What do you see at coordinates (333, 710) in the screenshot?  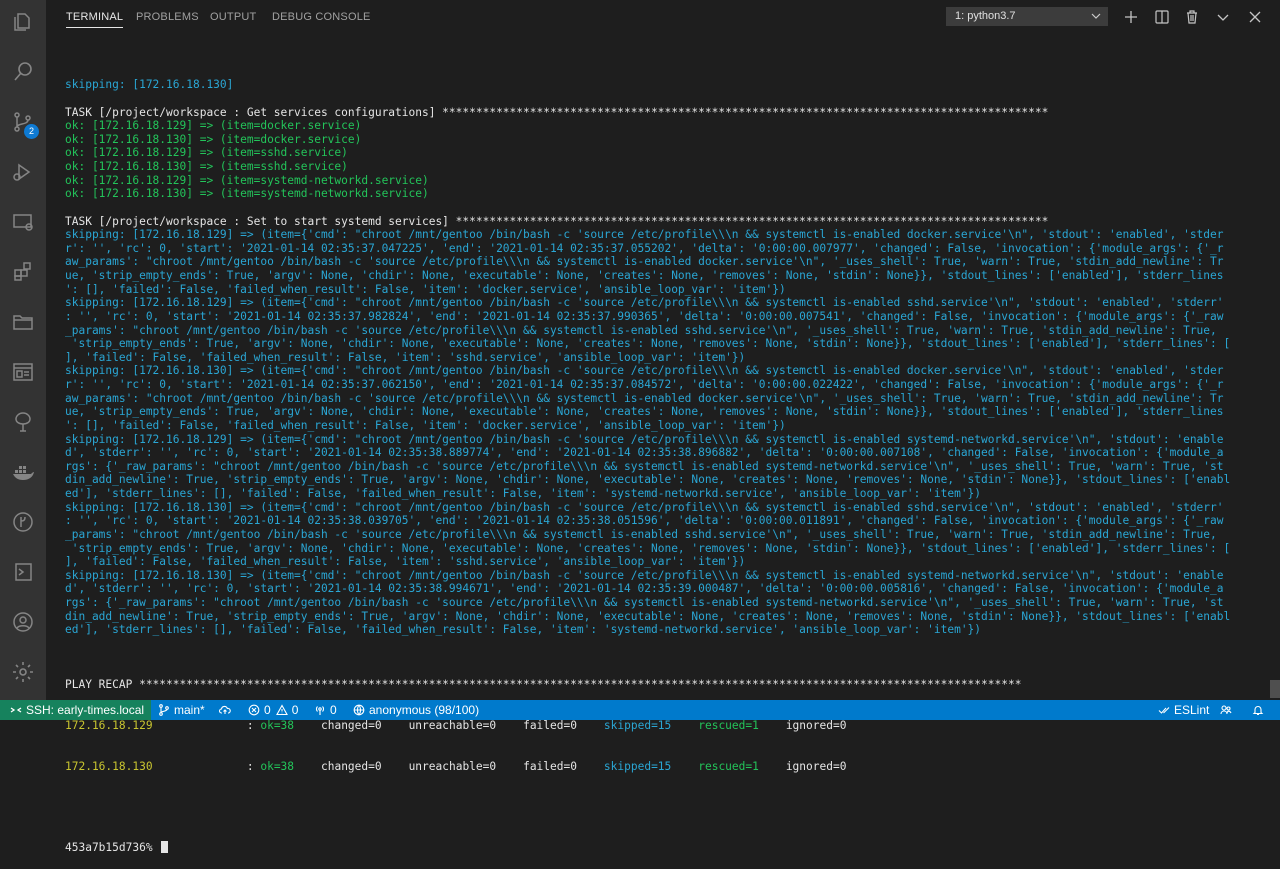 I see `ports-count: 0` at bounding box center [333, 710].